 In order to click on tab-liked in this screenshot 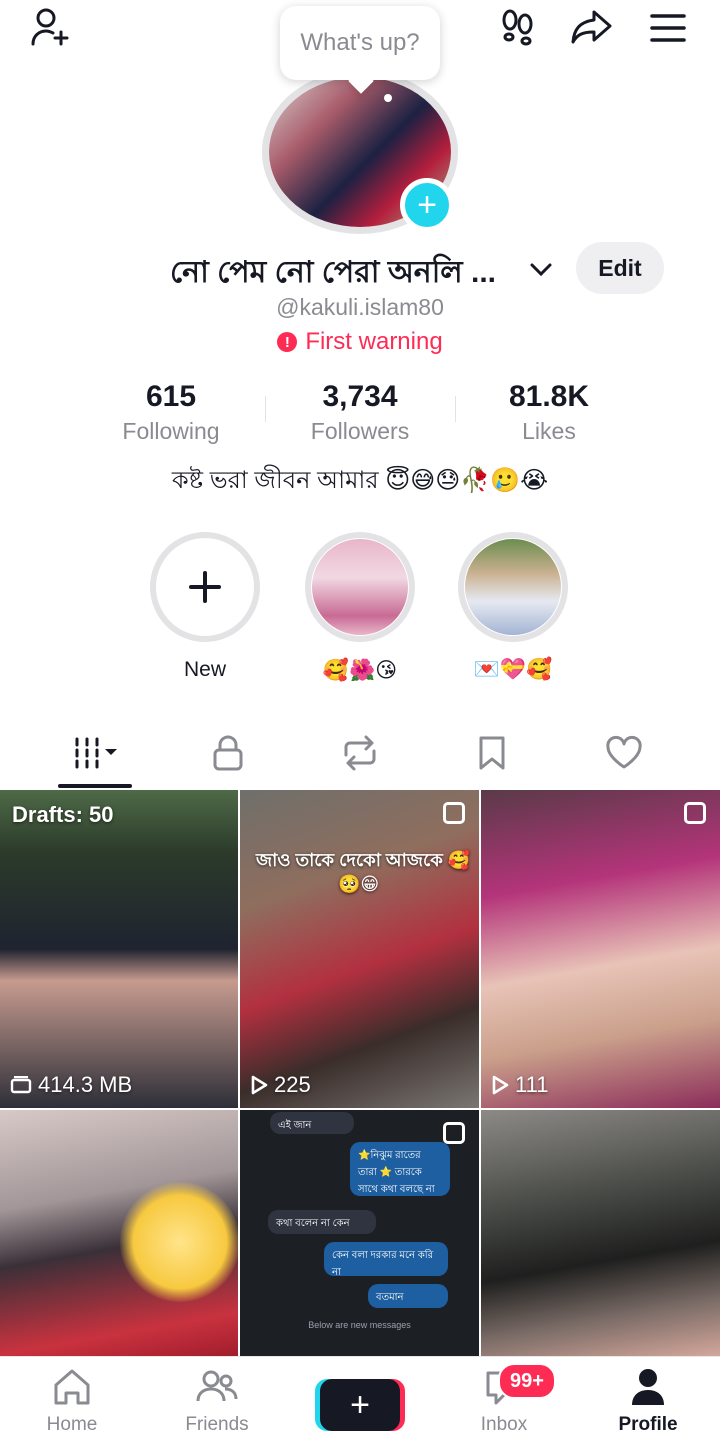, I will do `click(624, 753)`.